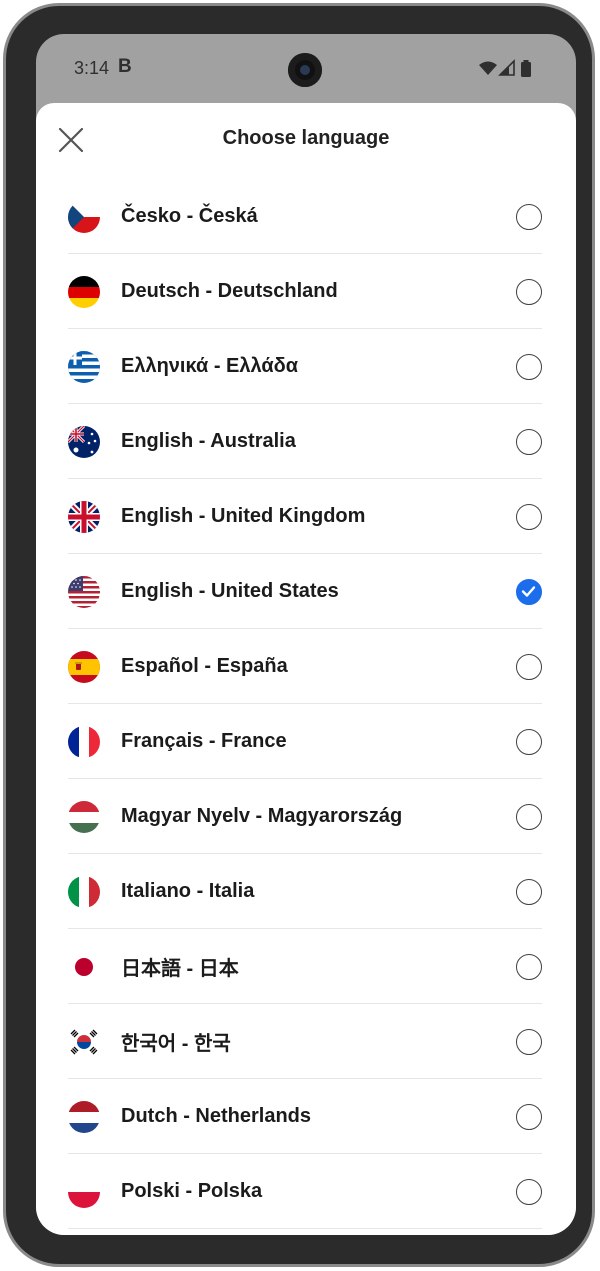  I want to click on flag-gr-icon, so click(84, 366).